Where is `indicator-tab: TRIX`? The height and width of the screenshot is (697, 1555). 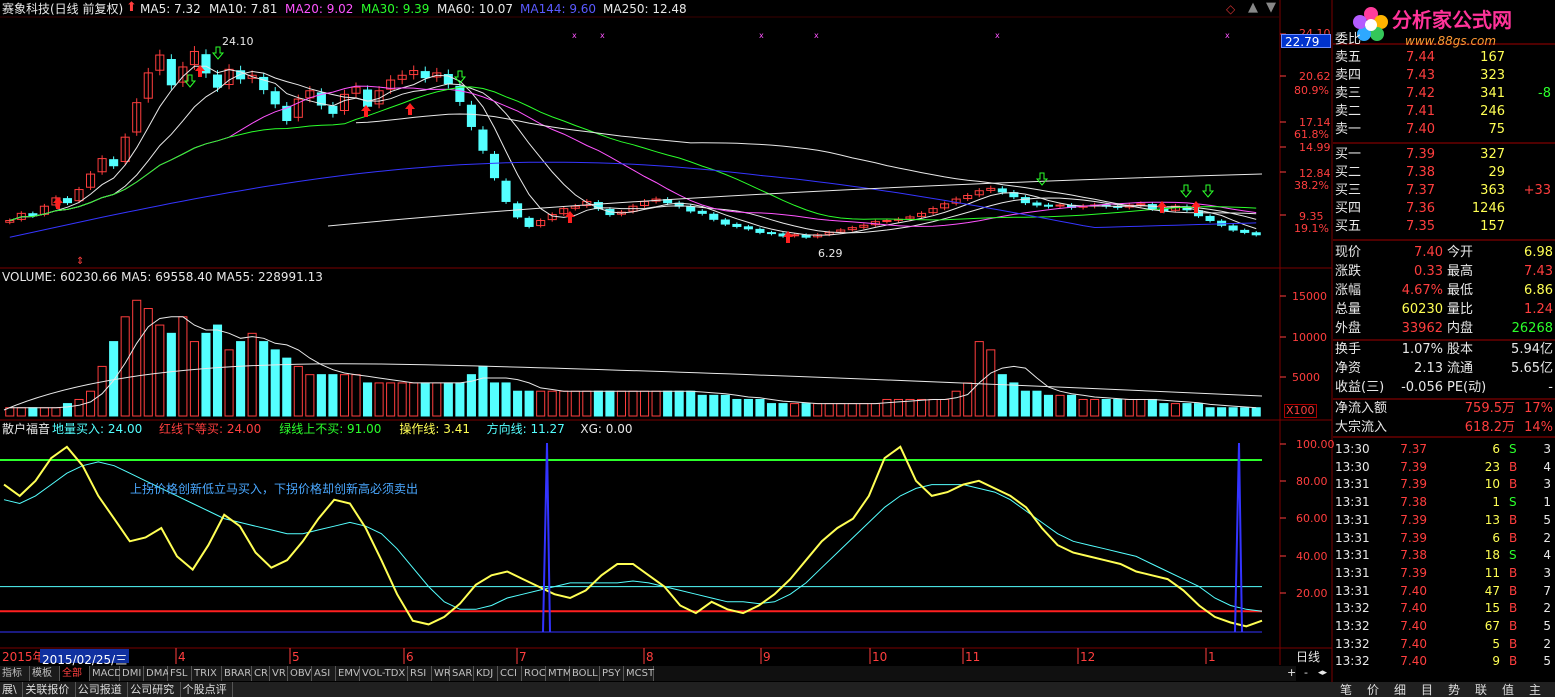 indicator-tab: TRIX is located at coordinates (207, 673).